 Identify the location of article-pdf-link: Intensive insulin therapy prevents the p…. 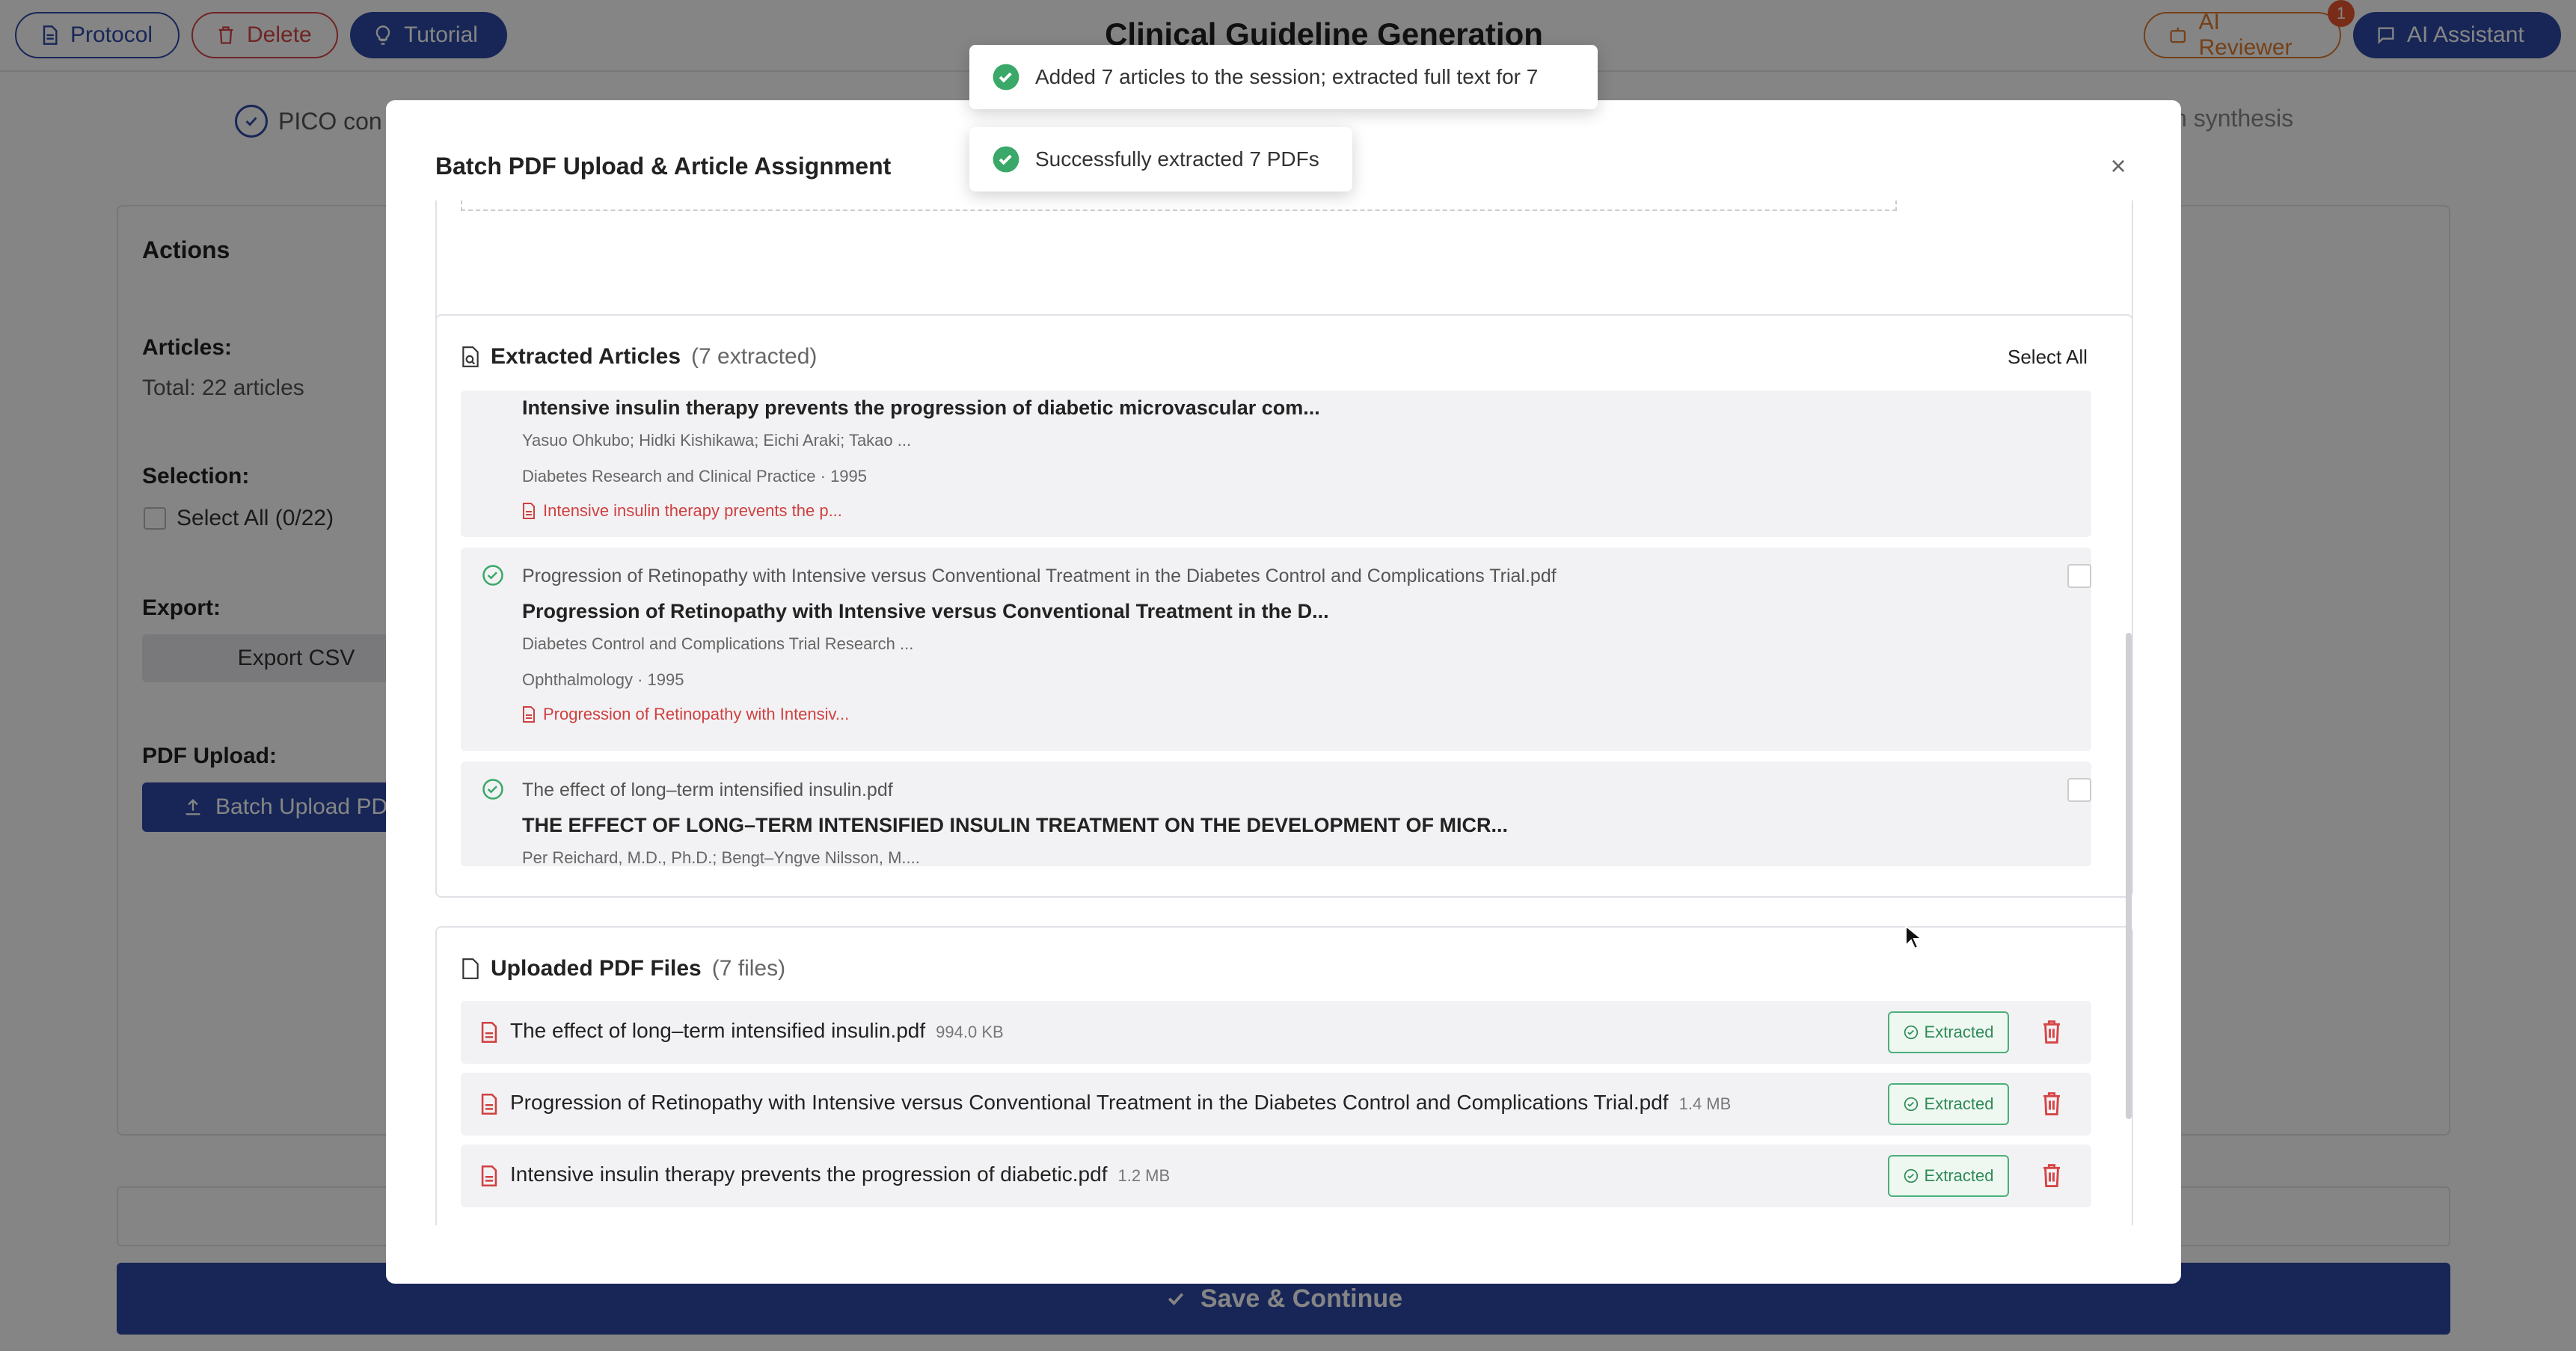
(682, 511).